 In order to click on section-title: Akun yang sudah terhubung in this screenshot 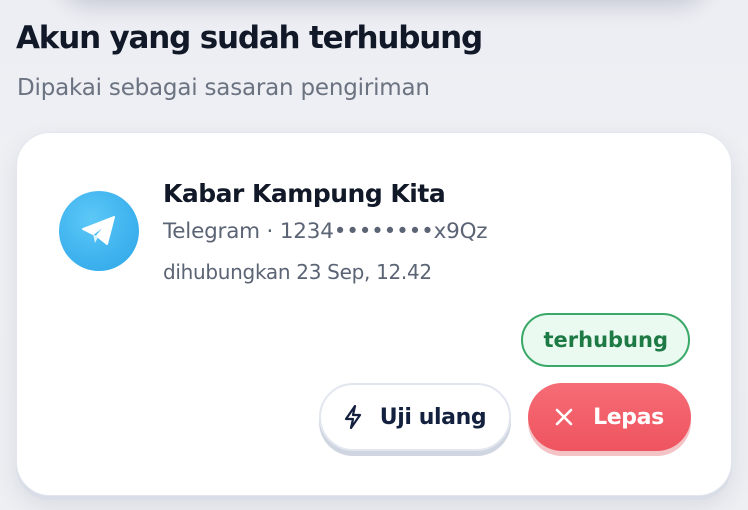, I will do `click(249, 38)`.